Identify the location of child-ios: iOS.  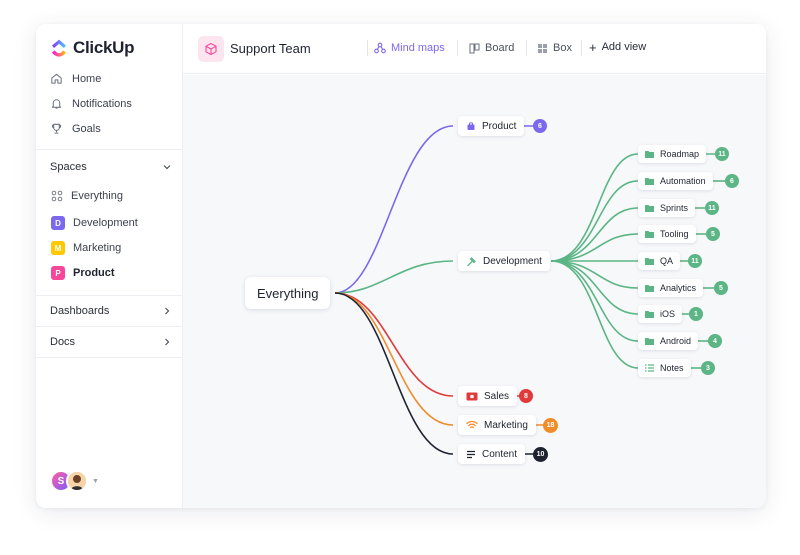
(660, 314).